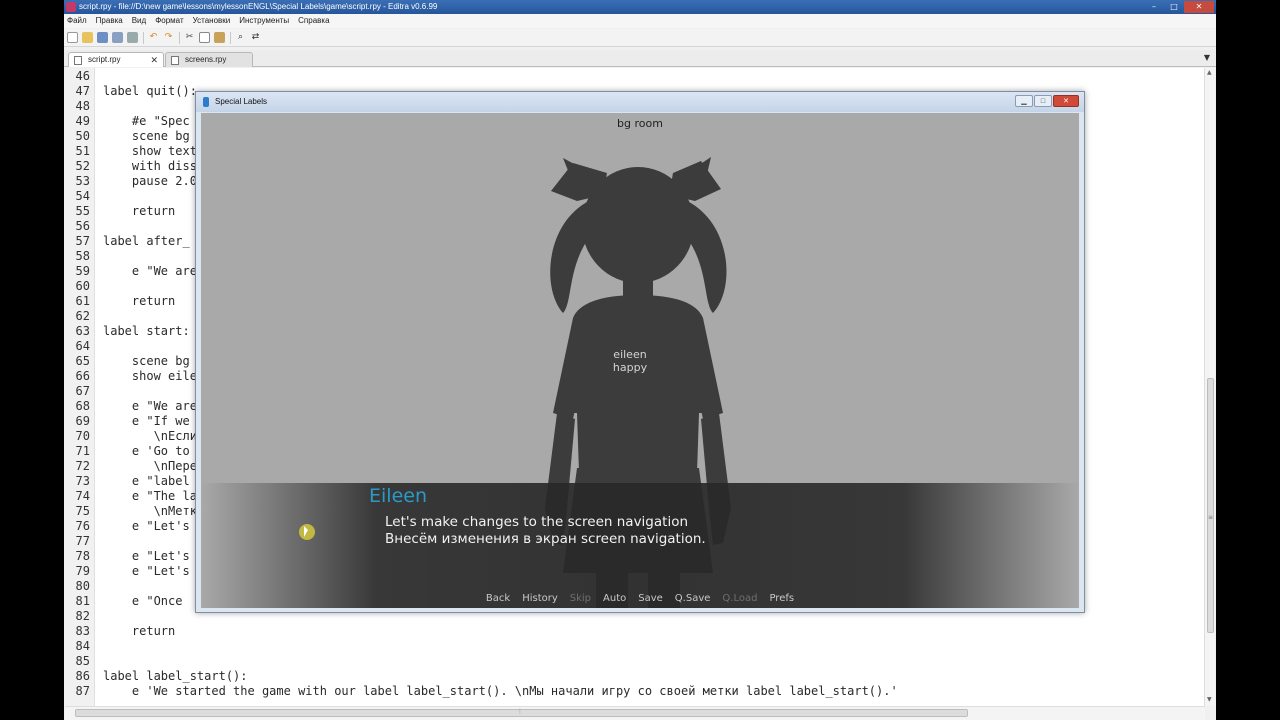 The width and height of the screenshot is (1280, 720). Describe the element at coordinates (1154, 7) in the screenshot. I see `minimize-button: –` at that location.